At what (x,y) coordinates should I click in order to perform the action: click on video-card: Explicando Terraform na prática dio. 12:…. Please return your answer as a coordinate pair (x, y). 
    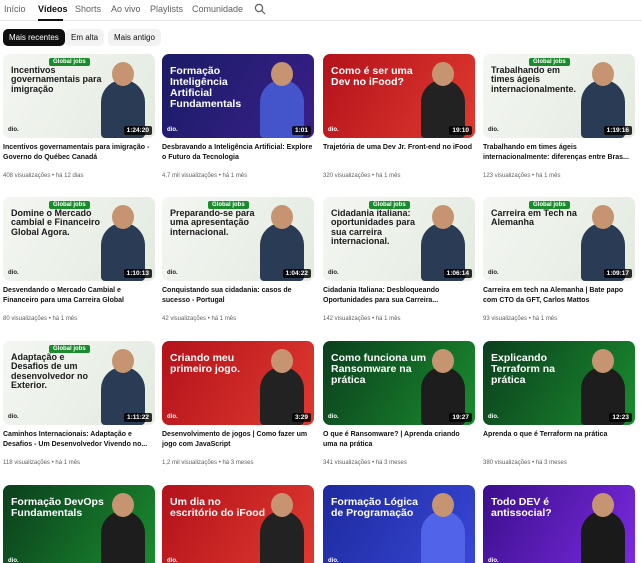
    Looking at the image, I should click on (559, 403).